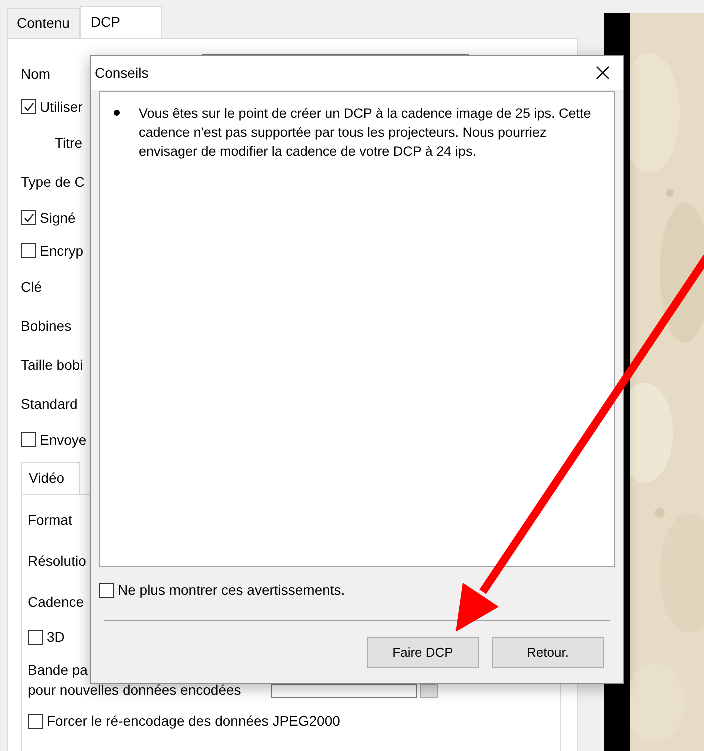 The image size is (704, 751). What do you see at coordinates (121, 22) in the screenshot?
I see `tab: DCP` at bounding box center [121, 22].